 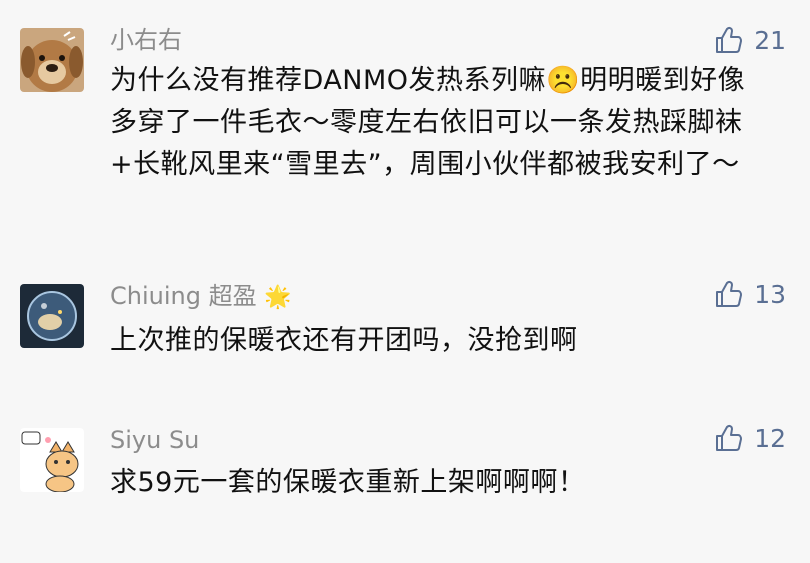 What do you see at coordinates (750, 294) in the screenshot?
I see `like-button: 13` at bounding box center [750, 294].